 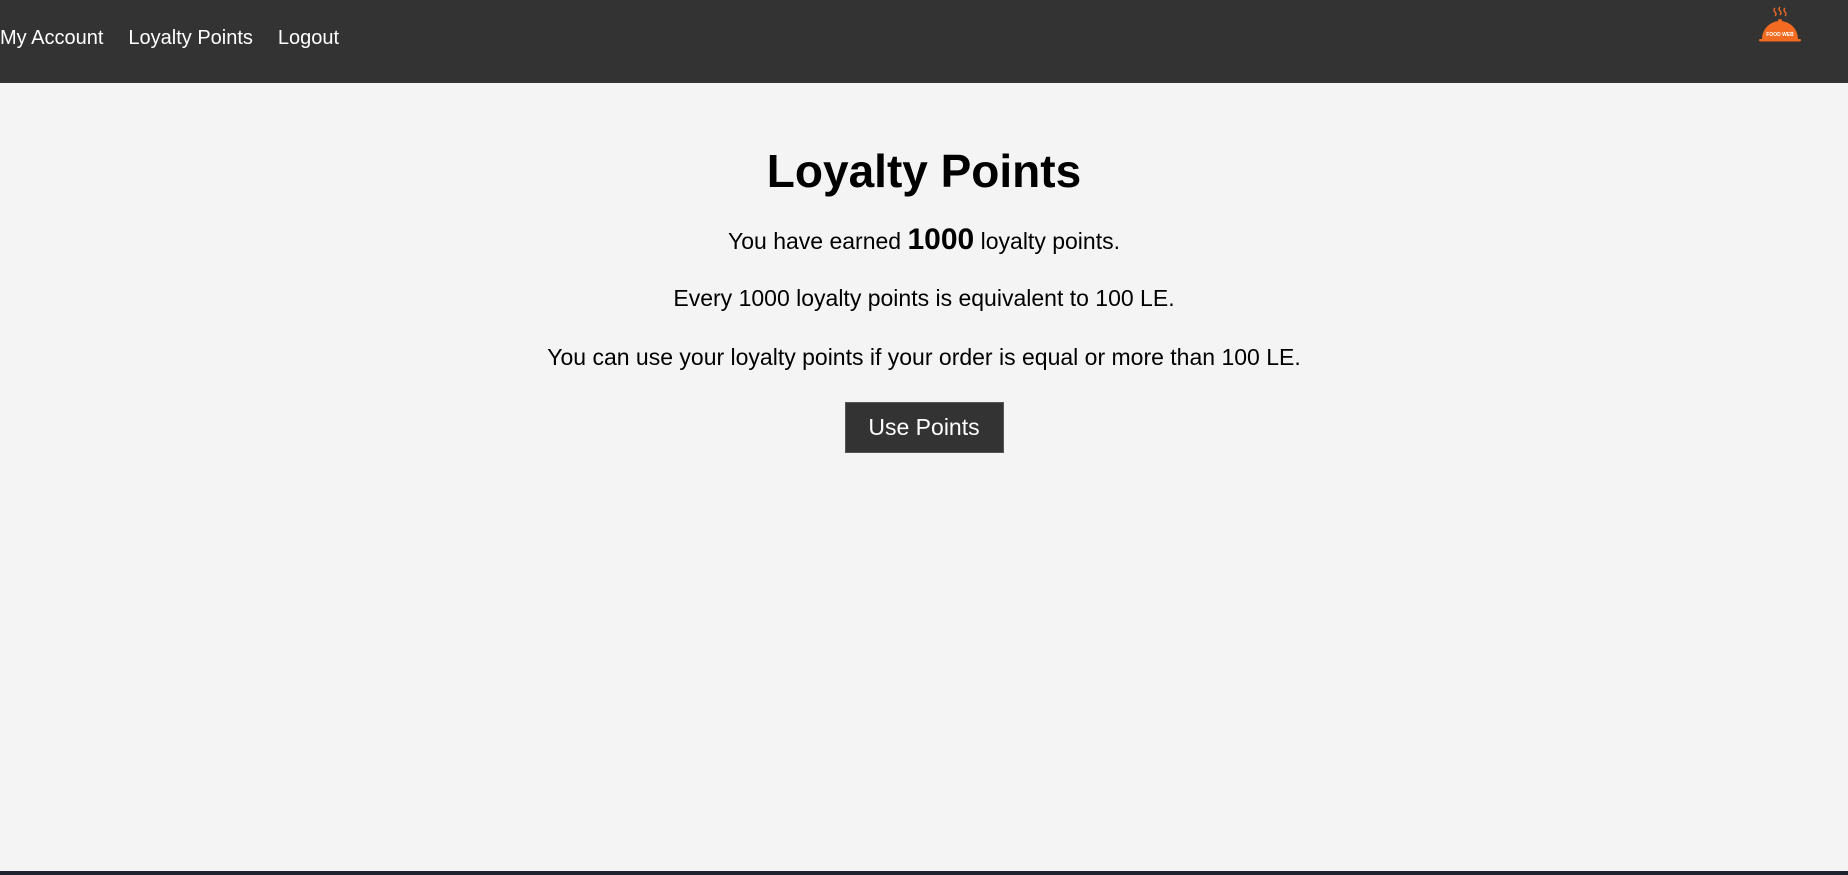 What do you see at coordinates (51, 38) in the screenshot?
I see `nav-my-account-link: My Account` at bounding box center [51, 38].